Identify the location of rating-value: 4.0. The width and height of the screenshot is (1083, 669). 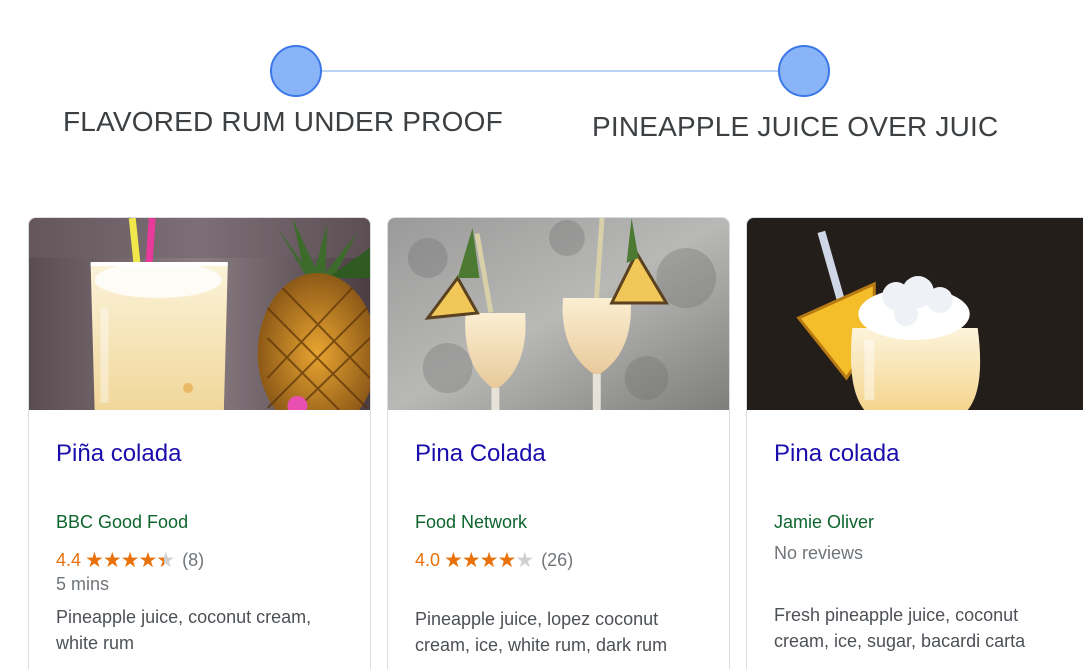
(428, 559).